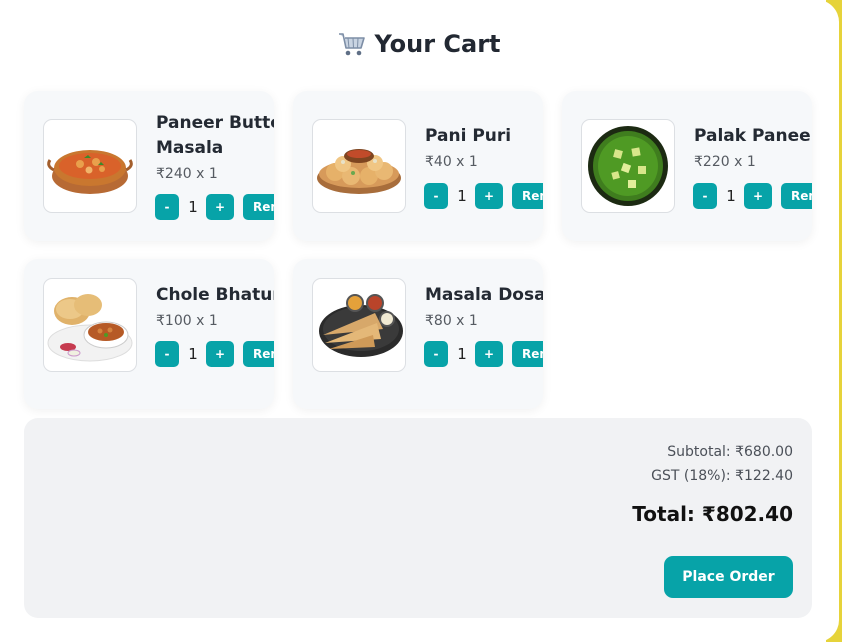 The image size is (842, 642). I want to click on cart-item: Palak Paneer ₹220 x 1 - 1 + Remove, so click(687, 166).